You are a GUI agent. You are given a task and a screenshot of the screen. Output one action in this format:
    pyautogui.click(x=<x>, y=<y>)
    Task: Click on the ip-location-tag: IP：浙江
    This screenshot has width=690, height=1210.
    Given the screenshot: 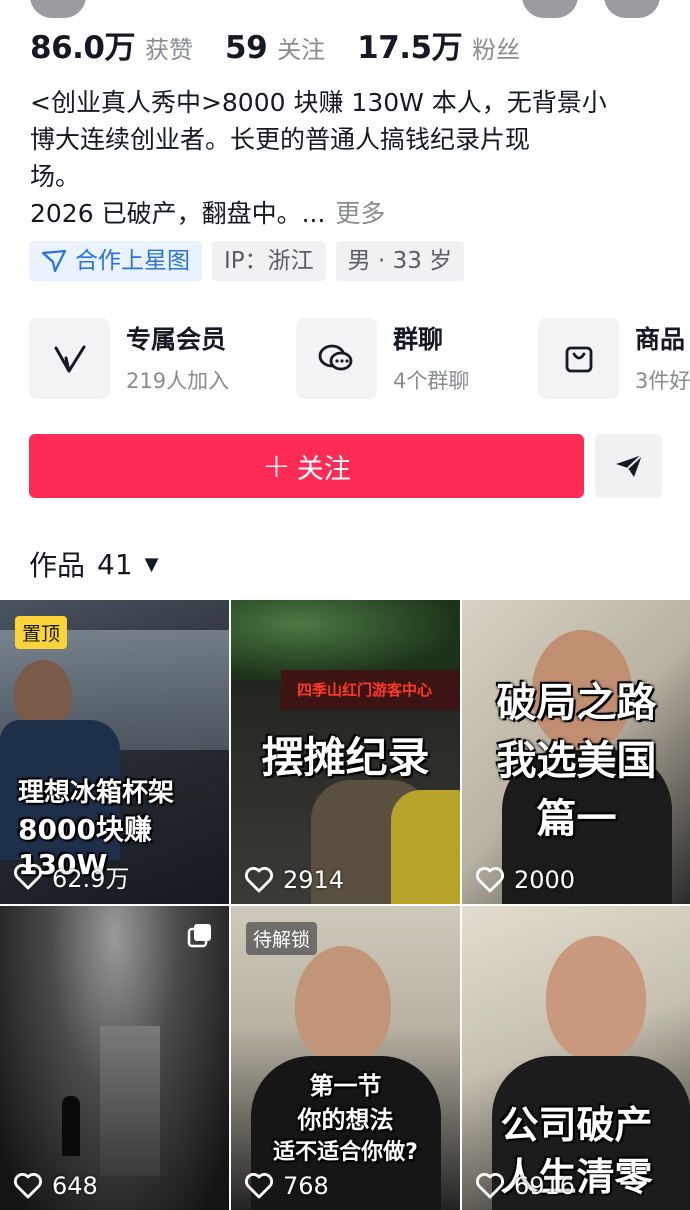 What is the action you would take?
    pyautogui.click(x=269, y=261)
    